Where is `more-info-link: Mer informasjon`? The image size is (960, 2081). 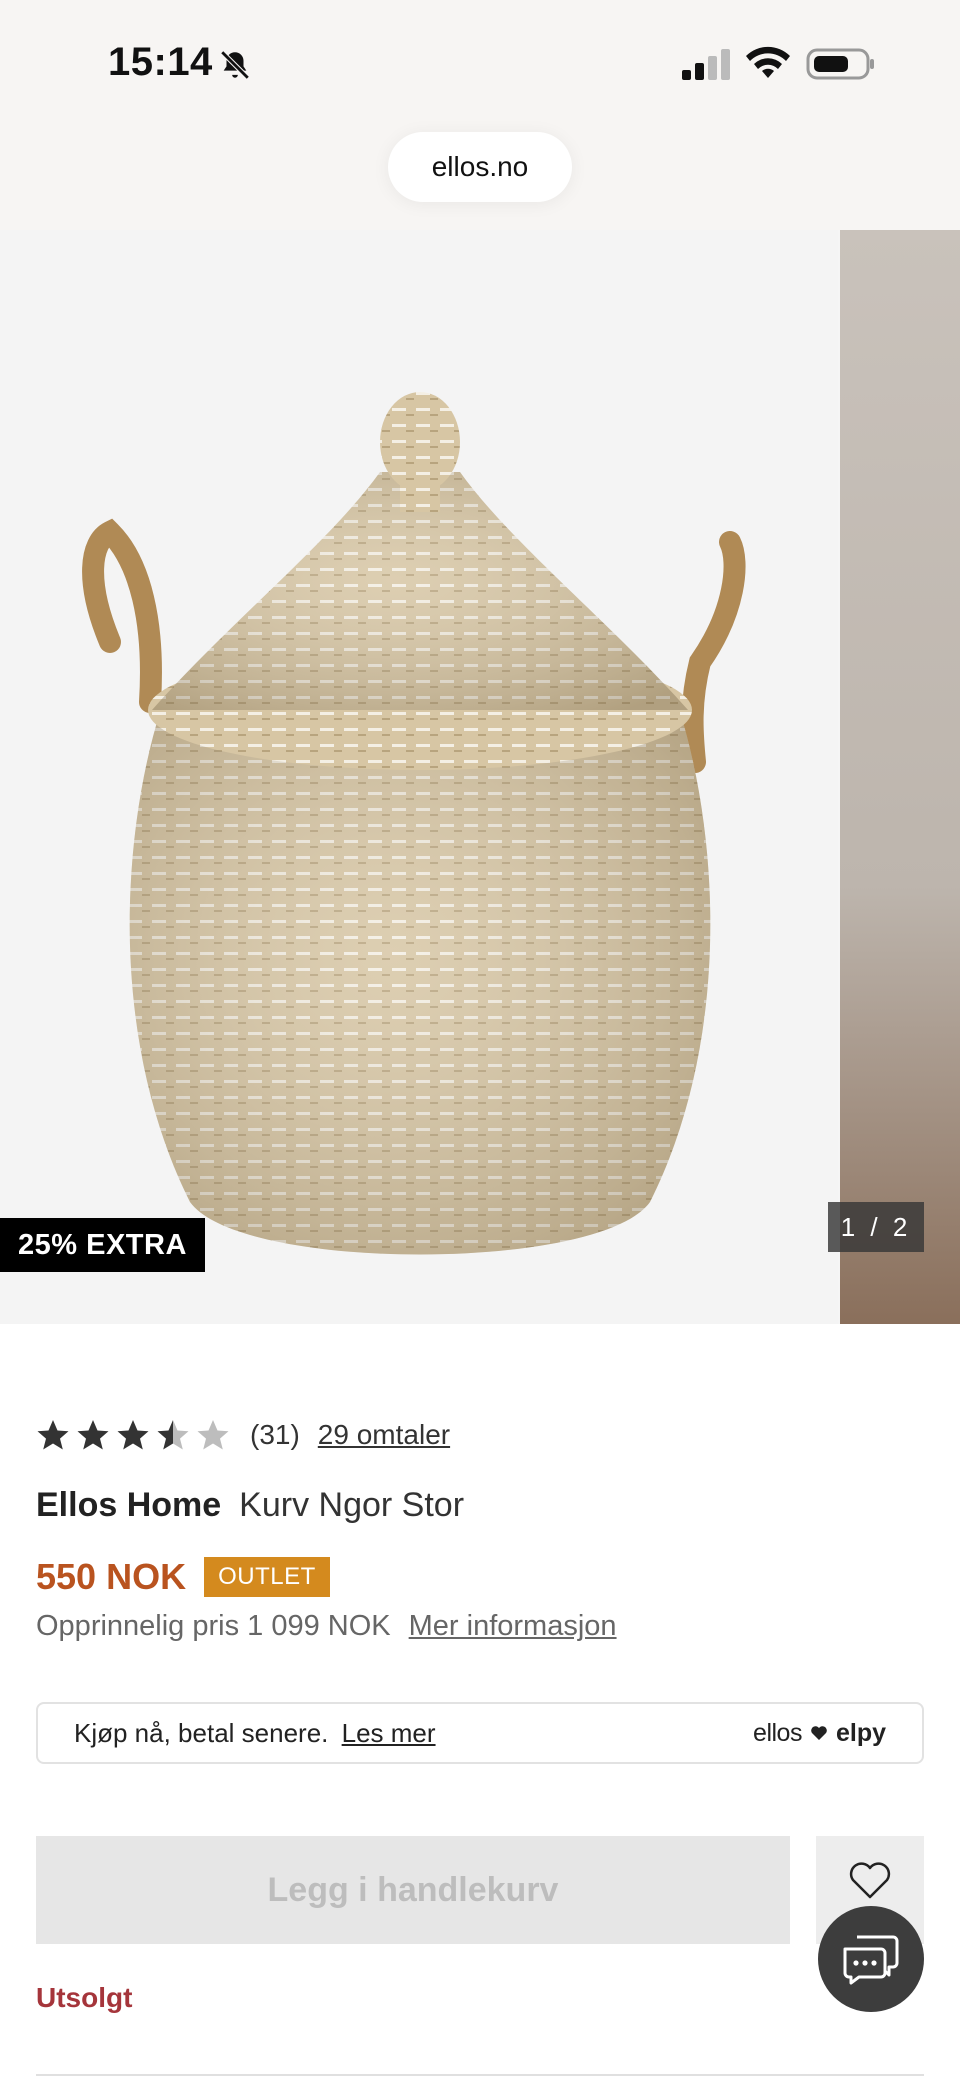 more-info-link: Mer informasjon is located at coordinates (513, 1626).